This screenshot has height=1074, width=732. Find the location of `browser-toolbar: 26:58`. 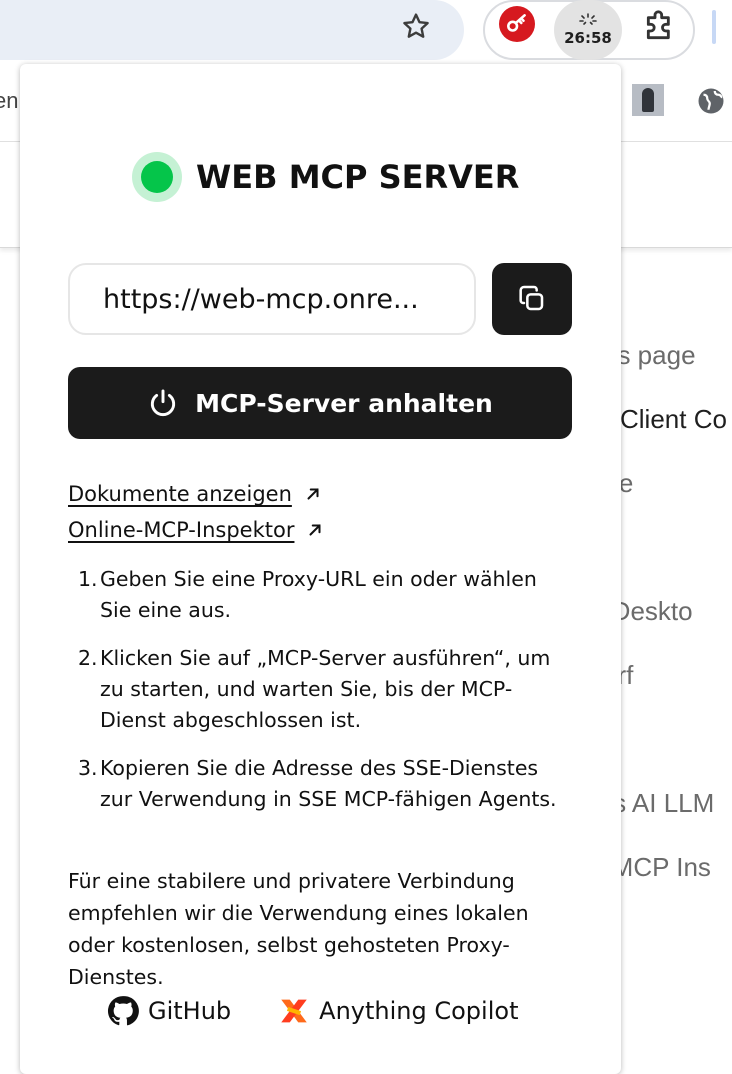

browser-toolbar: 26:58 is located at coordinates (366, 32).